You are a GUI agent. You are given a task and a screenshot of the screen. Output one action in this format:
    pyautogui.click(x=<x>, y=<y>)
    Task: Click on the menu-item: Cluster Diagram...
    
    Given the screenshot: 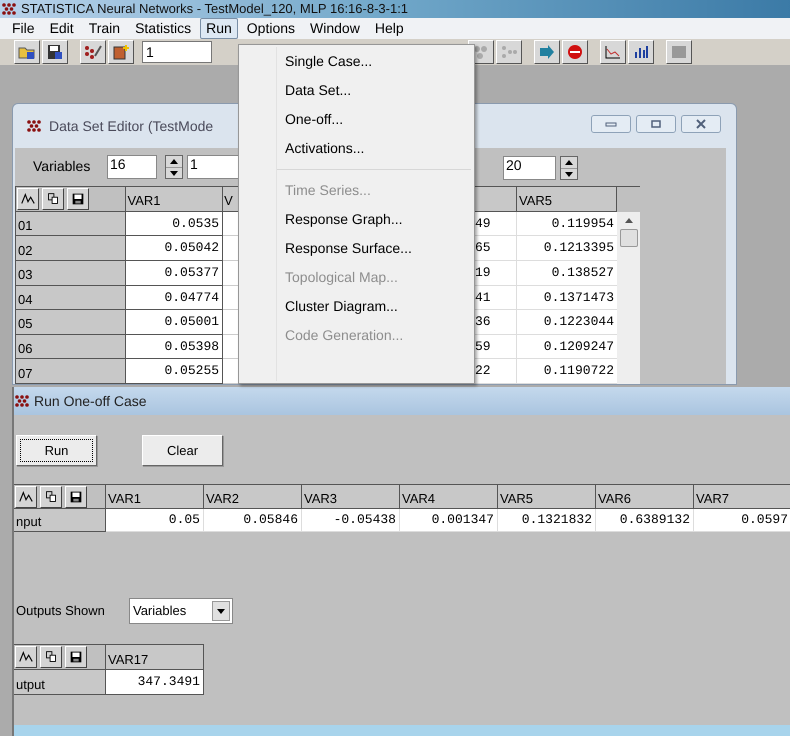 What is the action you would take?
    pyautogui.click(x=378, y=306)
    